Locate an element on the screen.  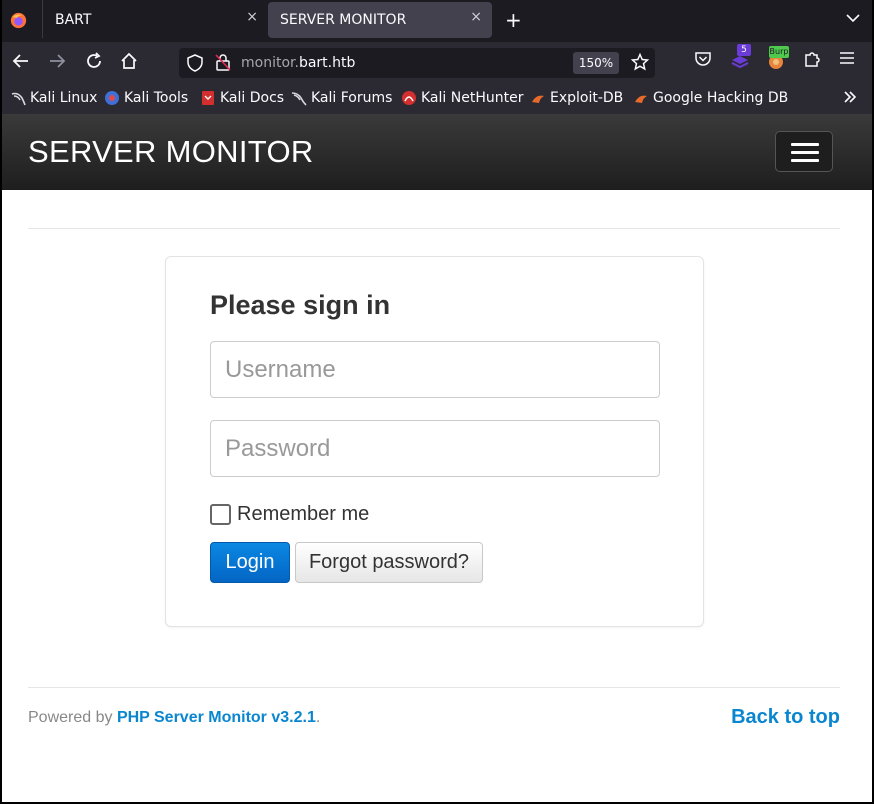
puzzle-icon is located at coordinates (812, 61).